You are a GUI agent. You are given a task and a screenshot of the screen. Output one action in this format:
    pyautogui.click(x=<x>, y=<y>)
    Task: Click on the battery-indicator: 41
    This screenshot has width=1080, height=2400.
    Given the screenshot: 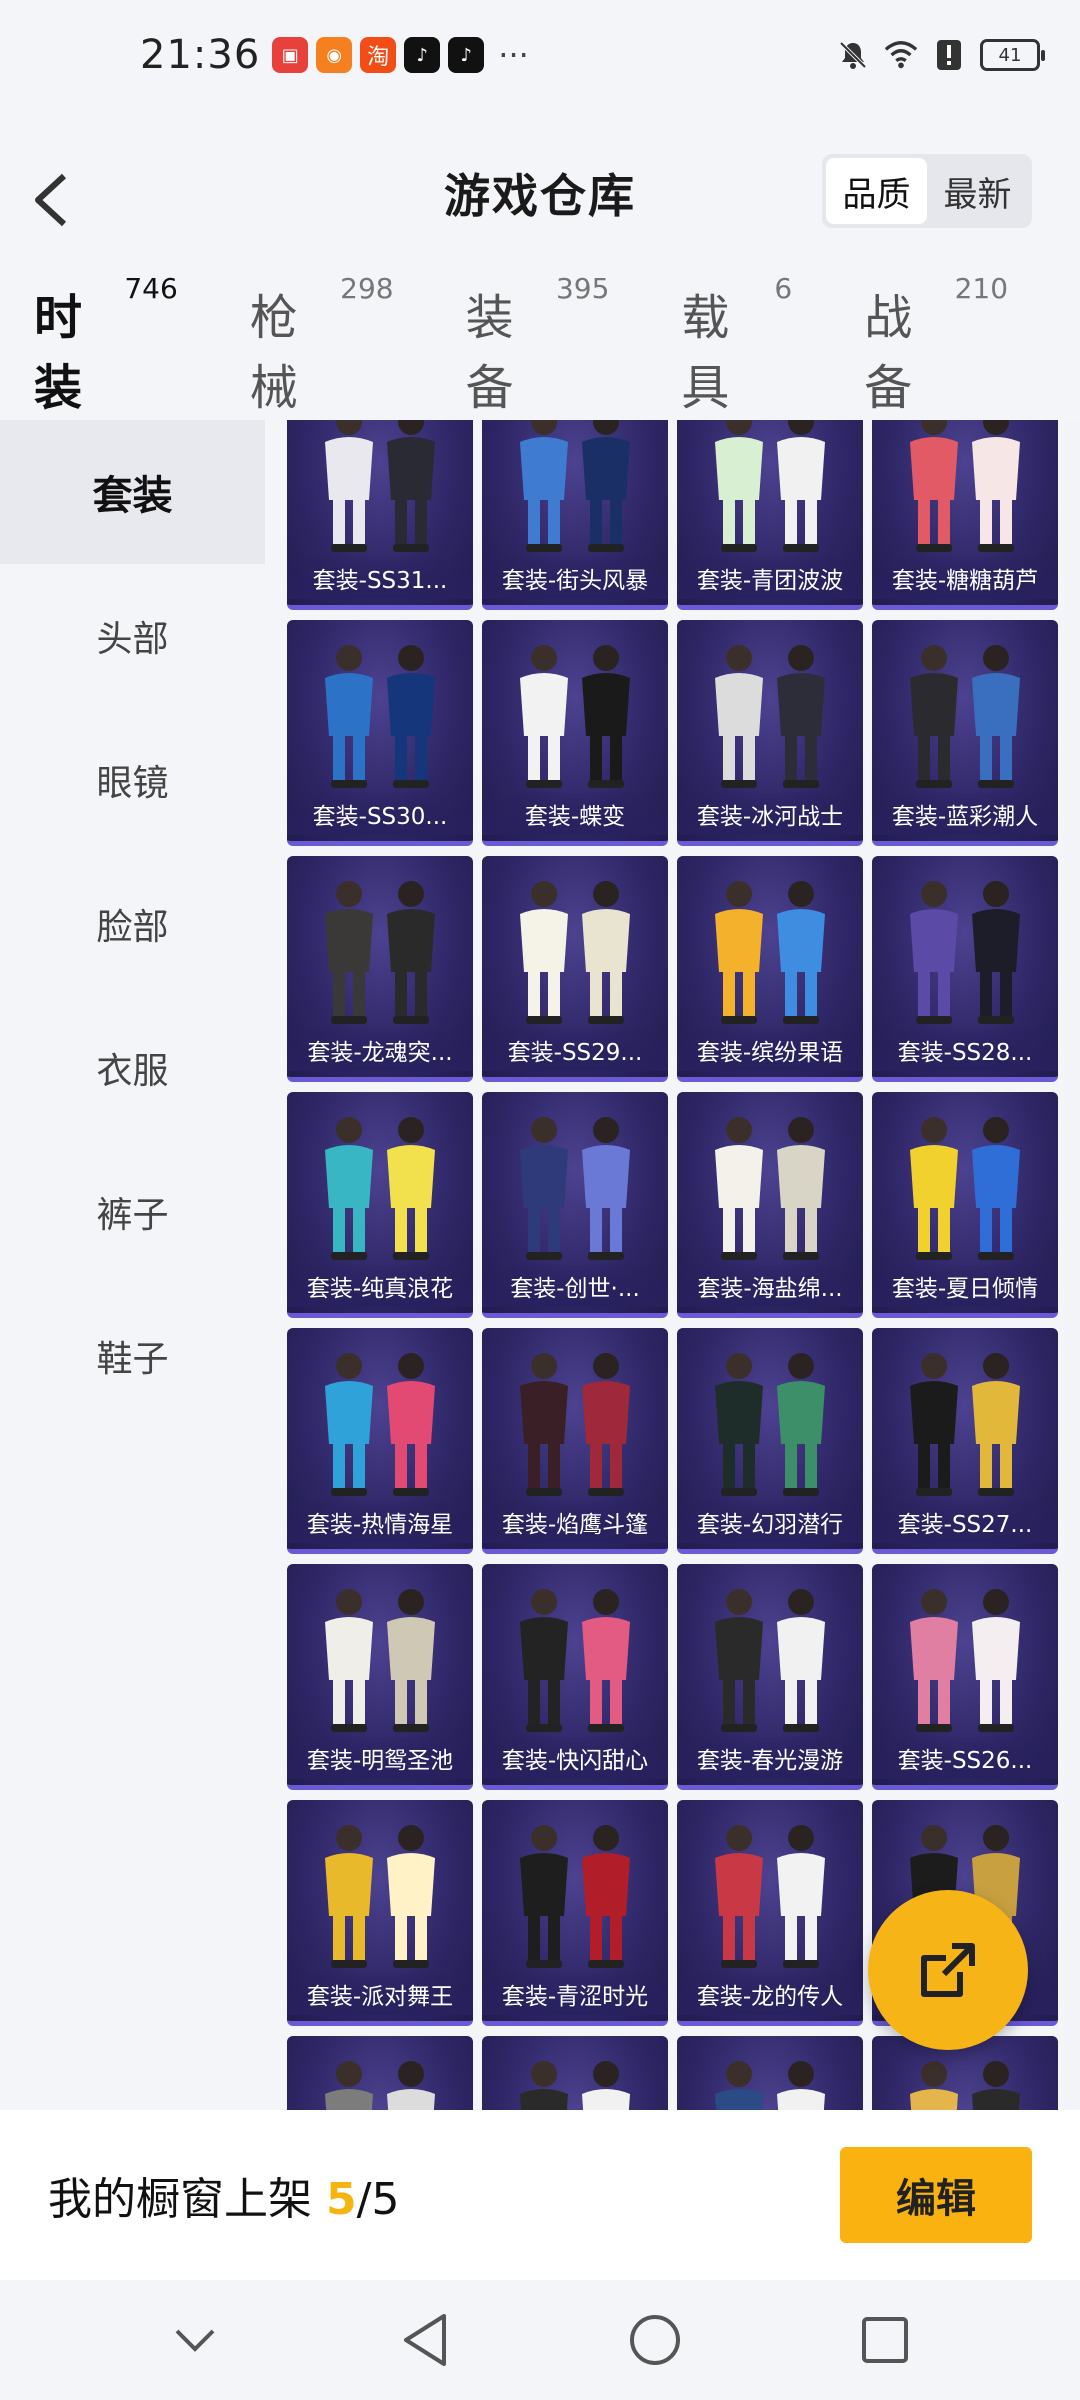 What is the action you would take?
    pyautogui.click(x=1012, y=55)
    